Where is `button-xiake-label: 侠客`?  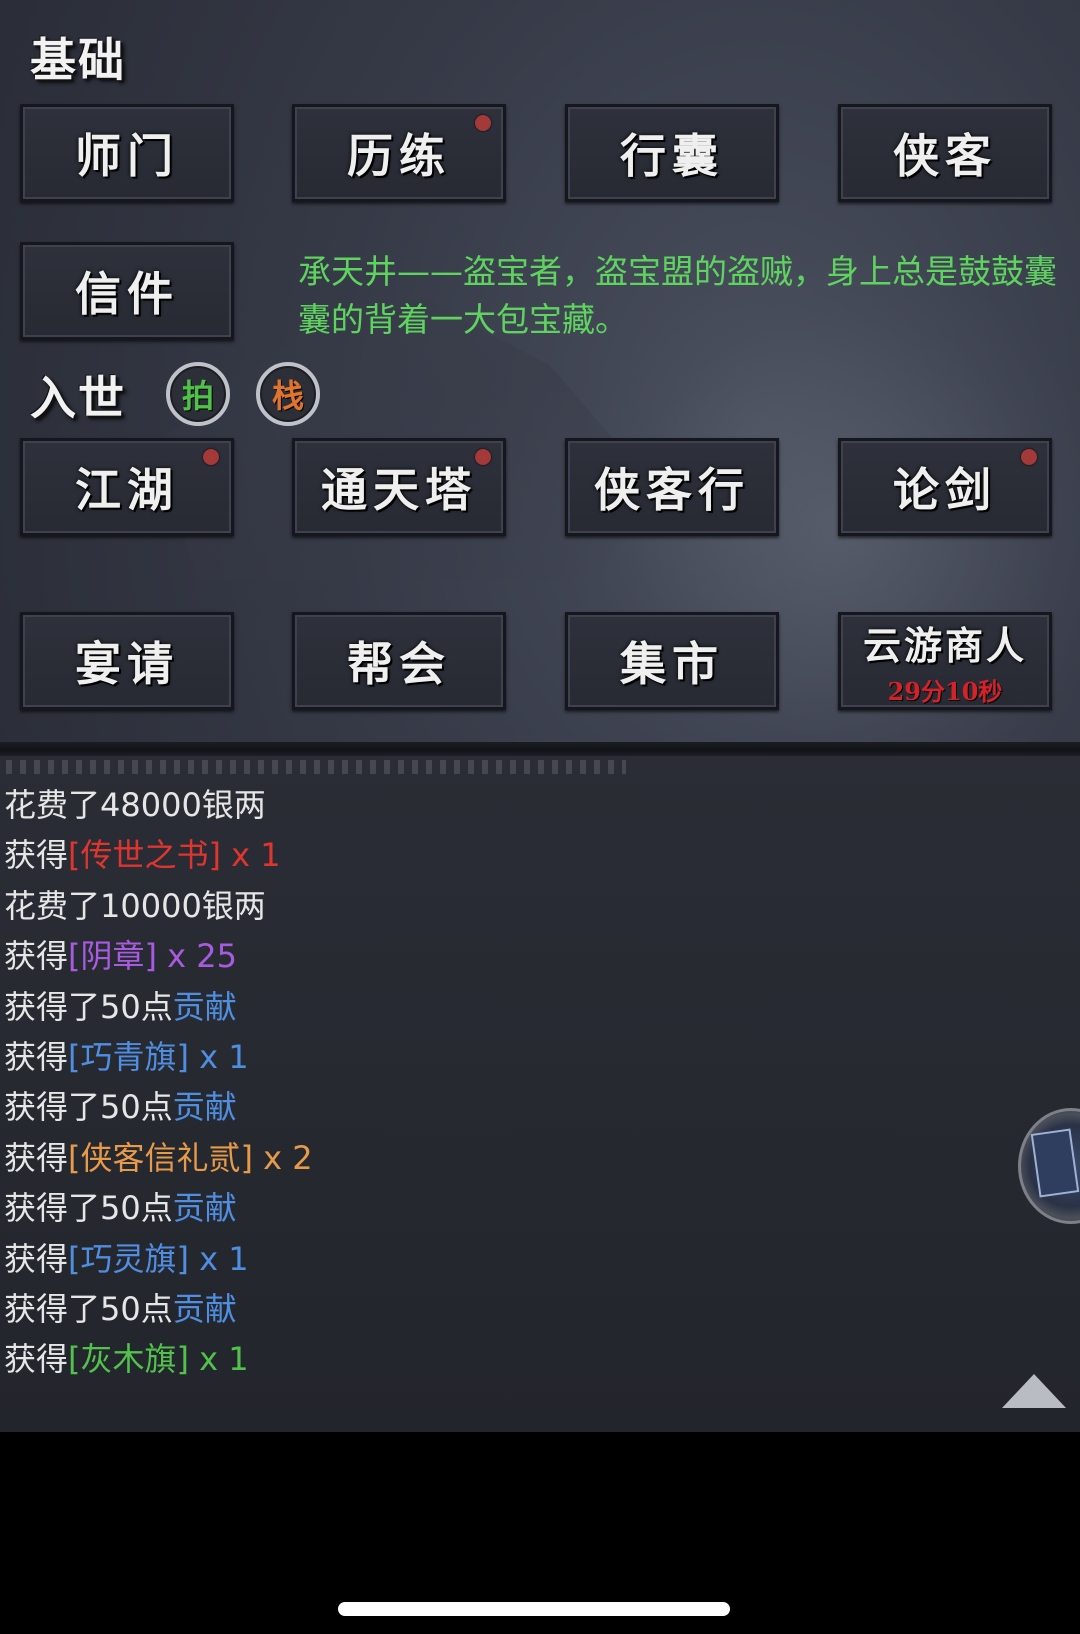 button-xiake-label: 侠客 is located at coordinates (945, 156).